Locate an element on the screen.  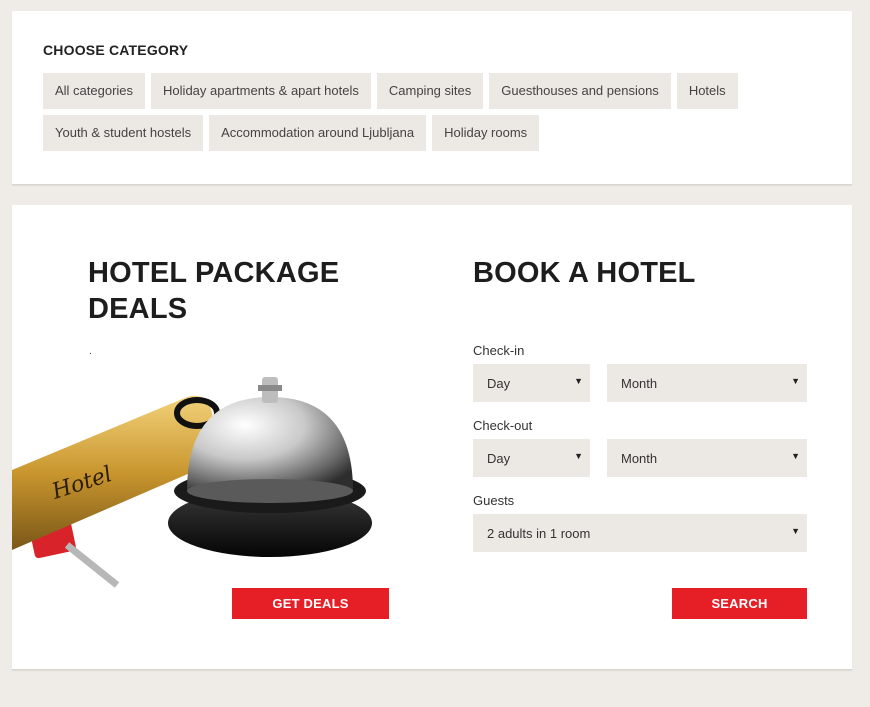
category-holiday-apartments: Holiday apartments & apart hotels is located at coordinates (261, 91).